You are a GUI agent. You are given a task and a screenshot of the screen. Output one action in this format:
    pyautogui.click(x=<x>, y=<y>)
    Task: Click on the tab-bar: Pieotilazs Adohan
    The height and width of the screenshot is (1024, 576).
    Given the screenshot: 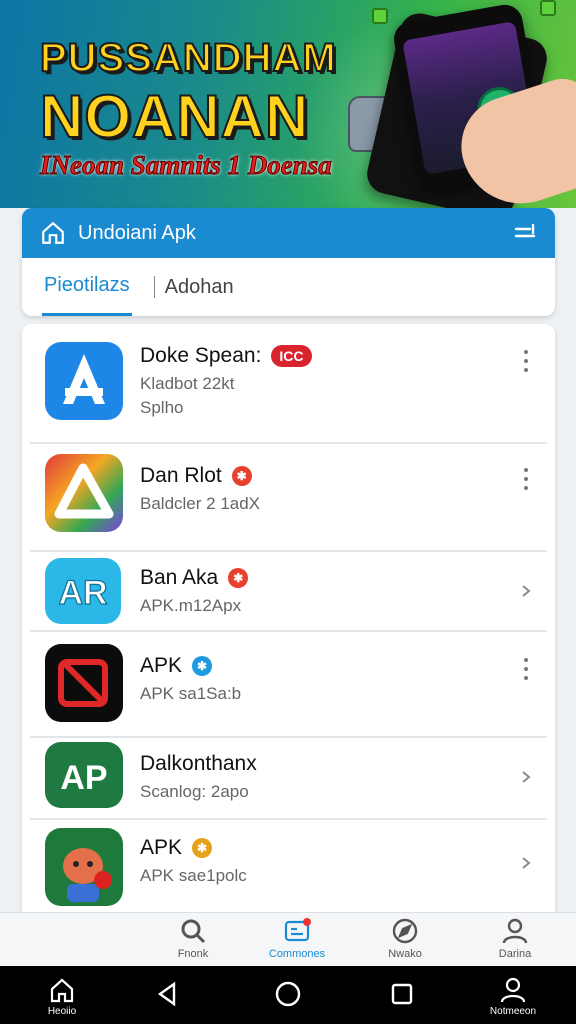 What is the action you would take?
    pyautogui.click(x=288, y=287)
    